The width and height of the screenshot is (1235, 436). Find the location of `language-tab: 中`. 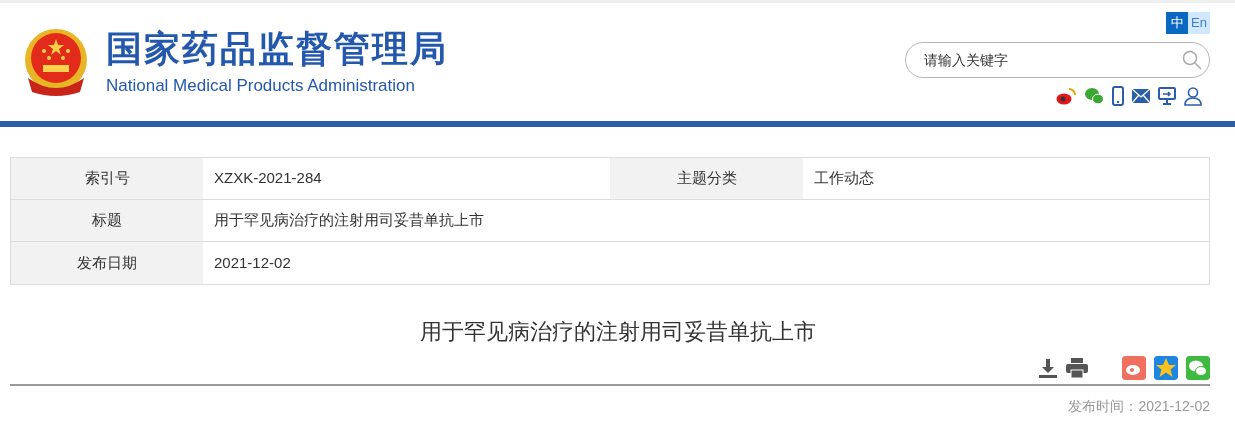

language-tab: 中 is located at coordinates (1177, 23).